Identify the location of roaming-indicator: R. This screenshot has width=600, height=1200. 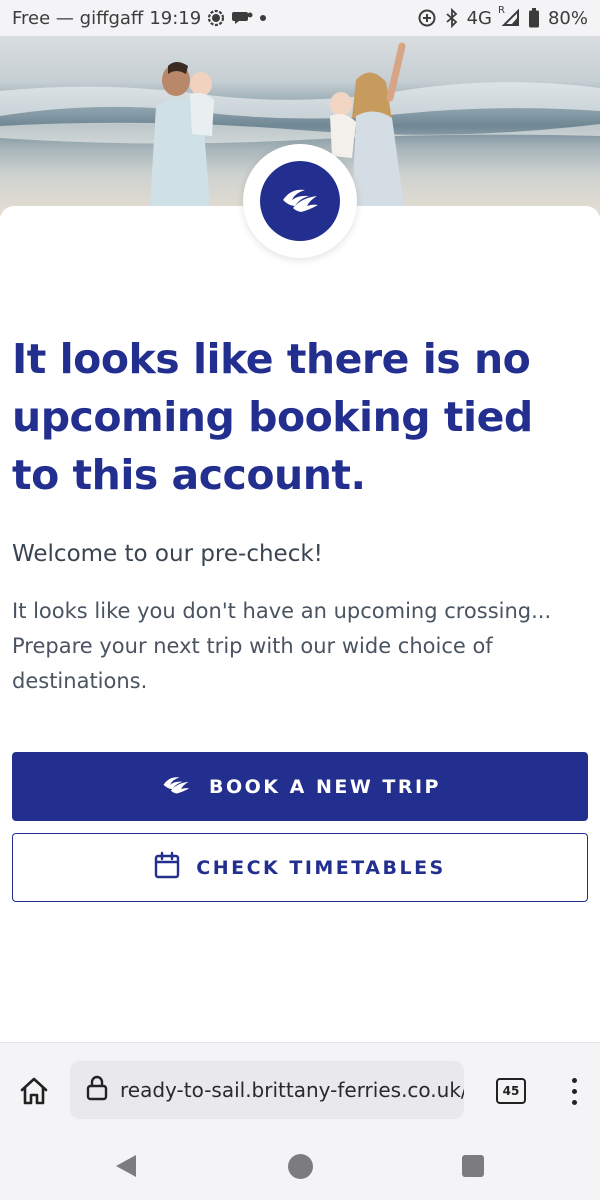
(501, 10).